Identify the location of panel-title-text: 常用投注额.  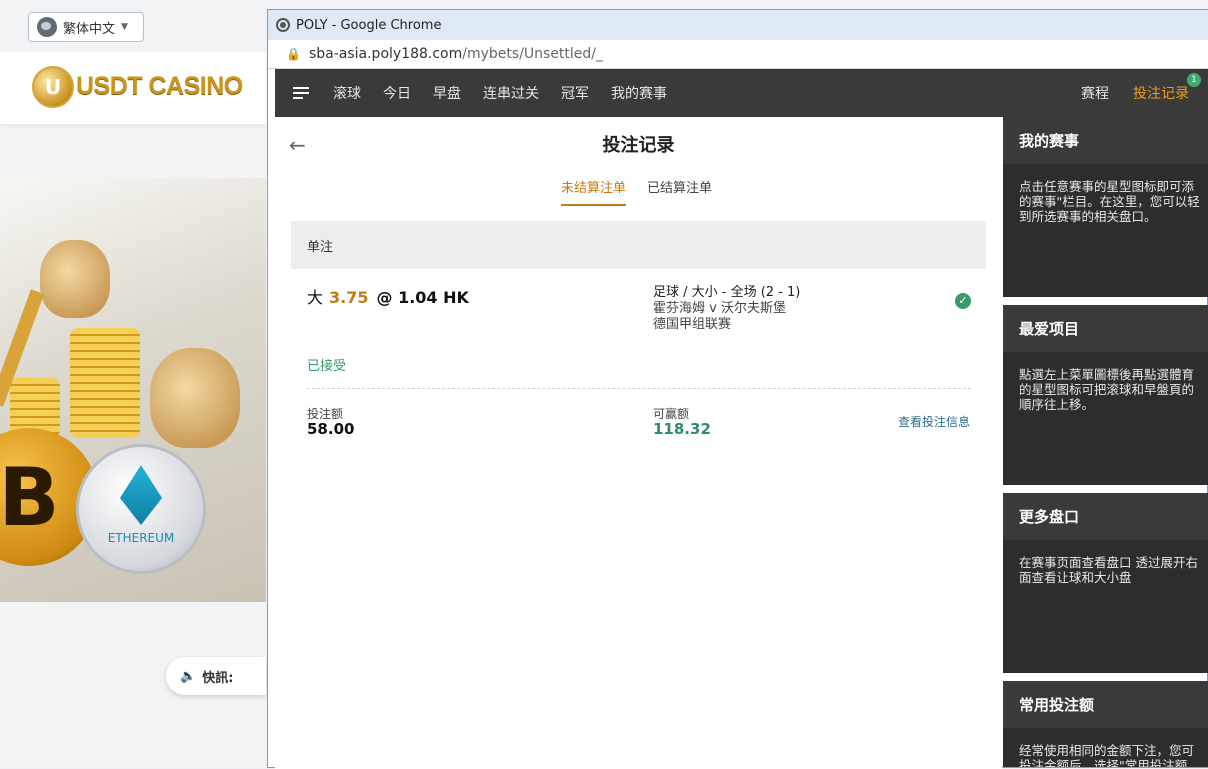
(1057, 705).